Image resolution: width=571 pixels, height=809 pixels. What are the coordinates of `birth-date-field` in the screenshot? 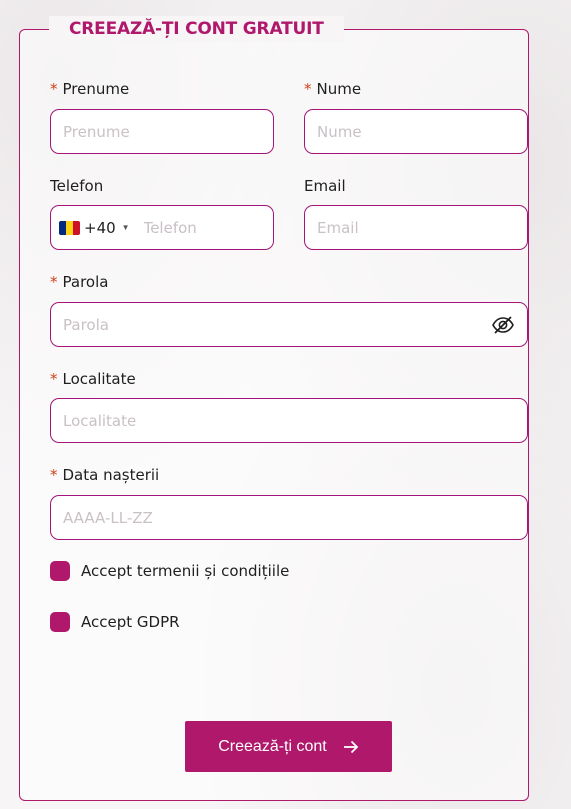 It's located at (289, 517).